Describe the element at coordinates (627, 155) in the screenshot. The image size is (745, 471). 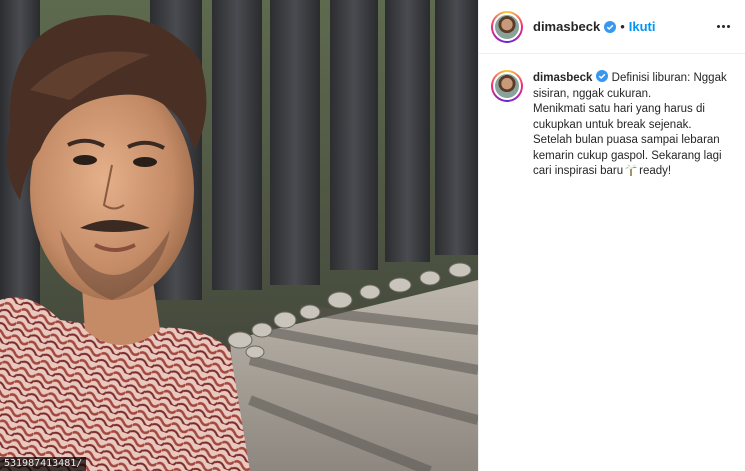
I see `caption-line-6: kemarin cukup gaspol. Sekarang lagi` at that location.